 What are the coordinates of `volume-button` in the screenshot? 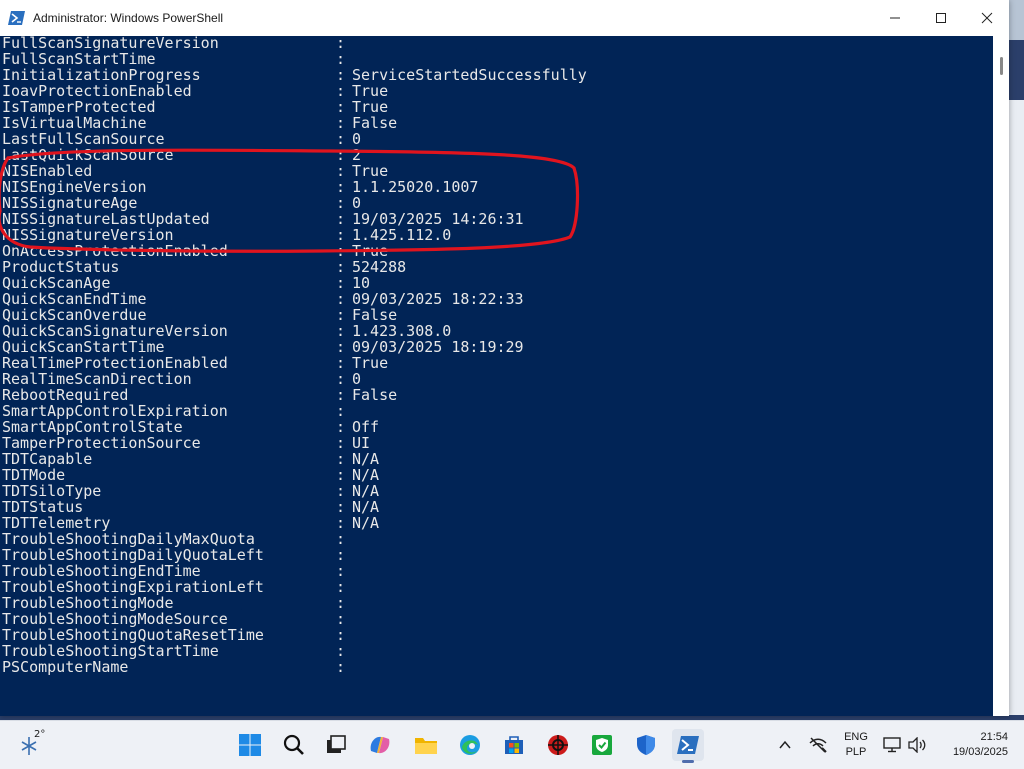 It's located at (917, 745).